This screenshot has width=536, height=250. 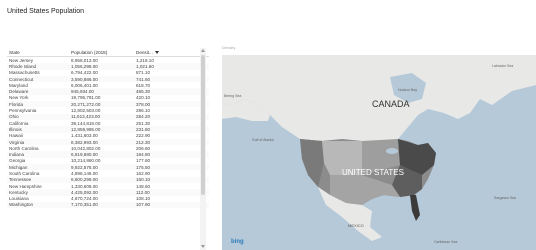 What do you see at coordinates (19, 92) in the screenshot?
I see `cell-state: Delaware` at bounding box center [19, 92].